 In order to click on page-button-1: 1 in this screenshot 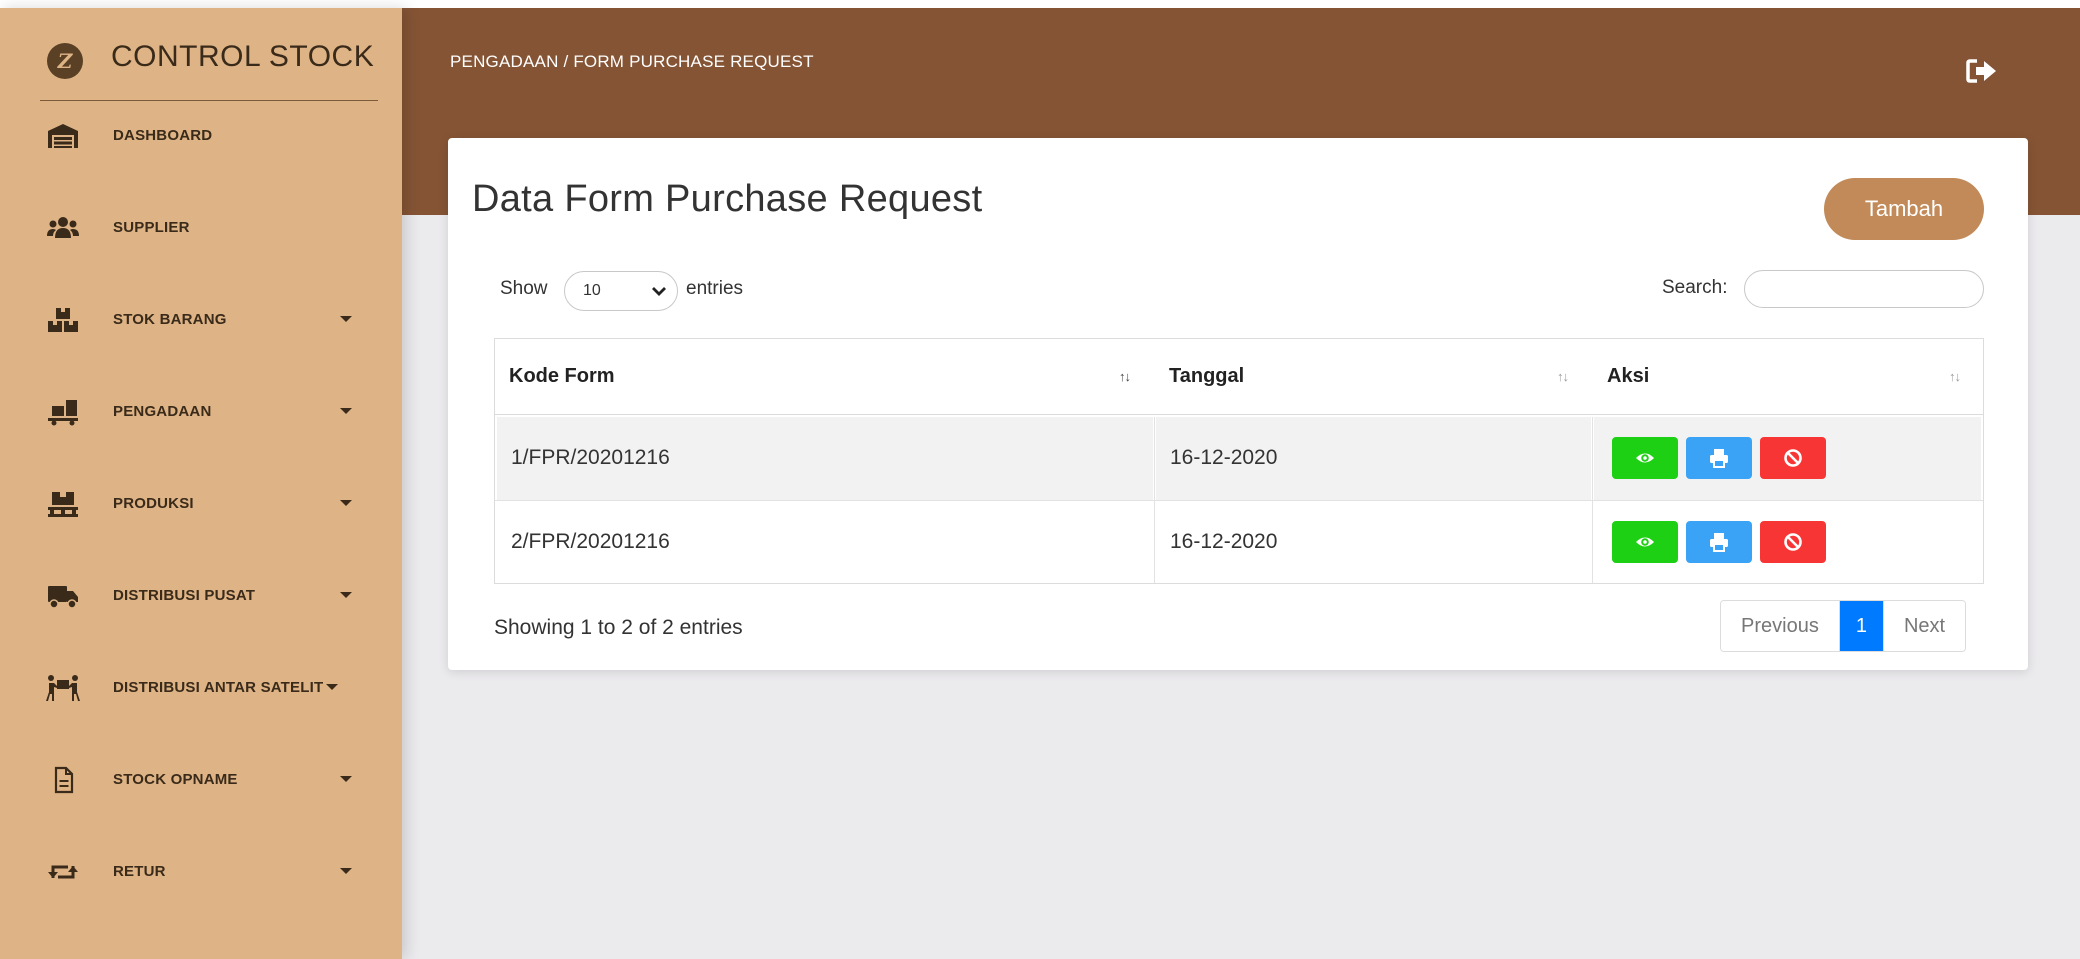, I will do `click(1861, 626)`.